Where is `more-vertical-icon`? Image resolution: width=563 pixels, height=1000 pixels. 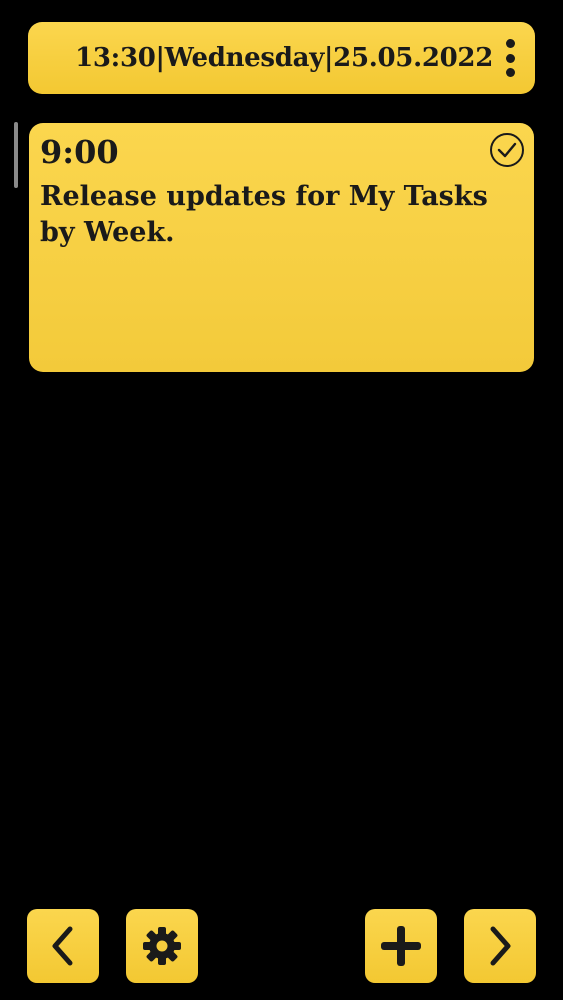
more-vertical-icon is located at coordinates (510, 58).